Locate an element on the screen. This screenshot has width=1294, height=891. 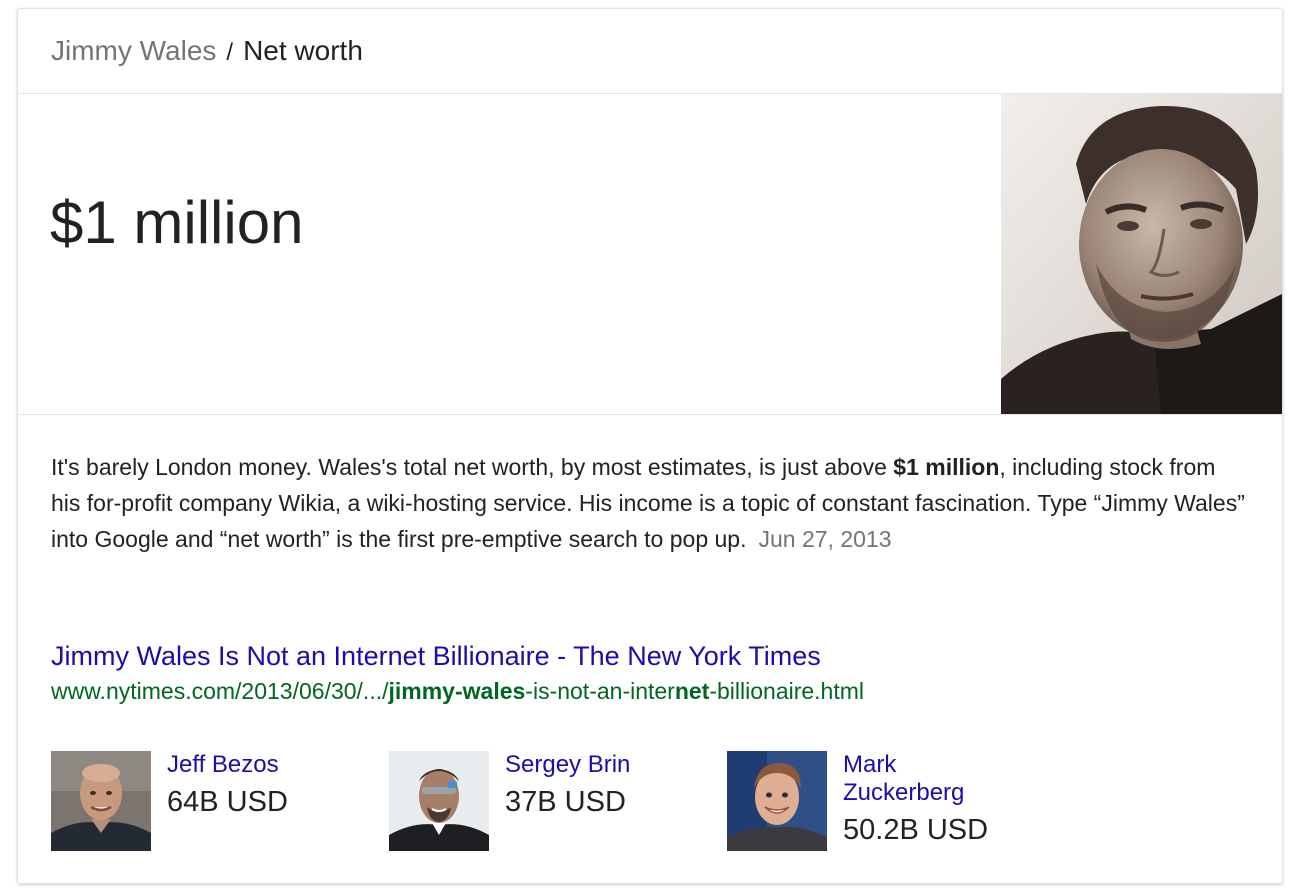
url-part: www.nytimes.com/2013/06/30/.../ is located at coordinates (220, 691).